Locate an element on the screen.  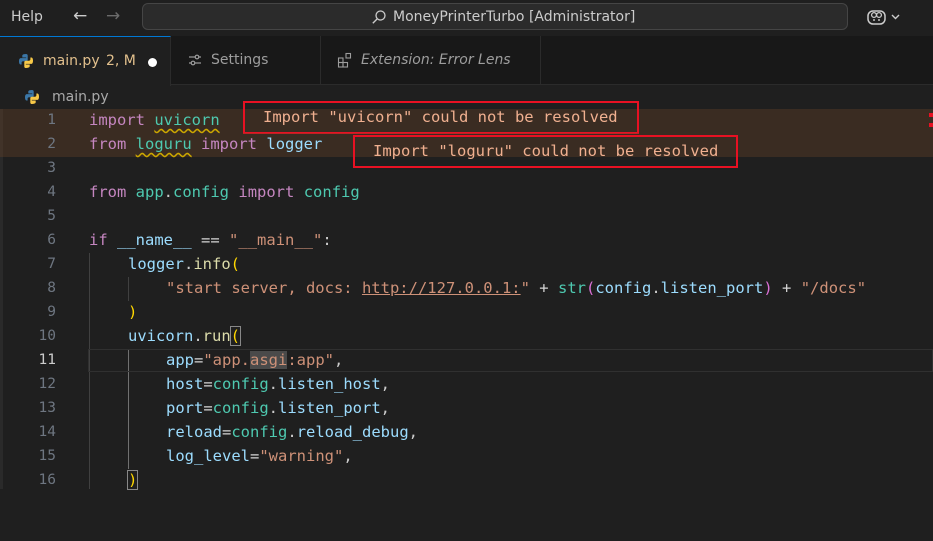
arrow-right-icon: → is located at coordinates (113, 16).